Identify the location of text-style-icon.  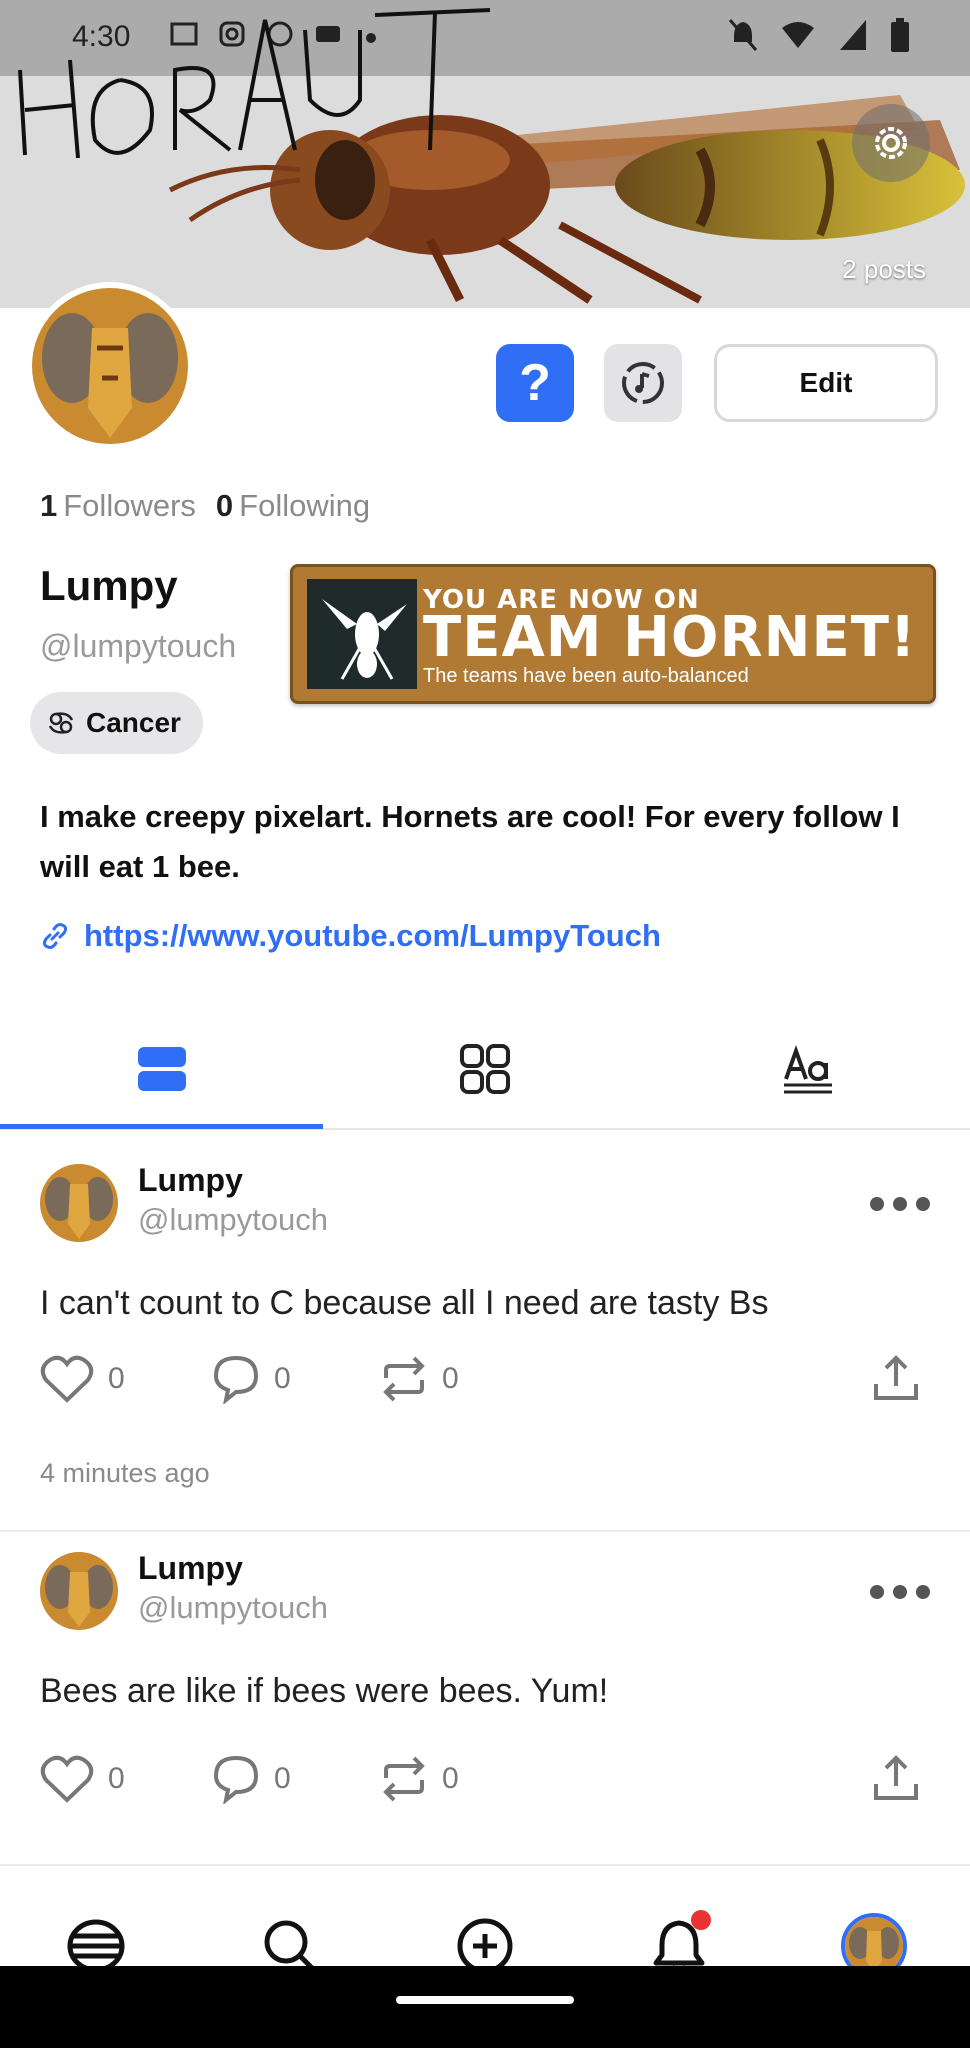
(807, 1069).